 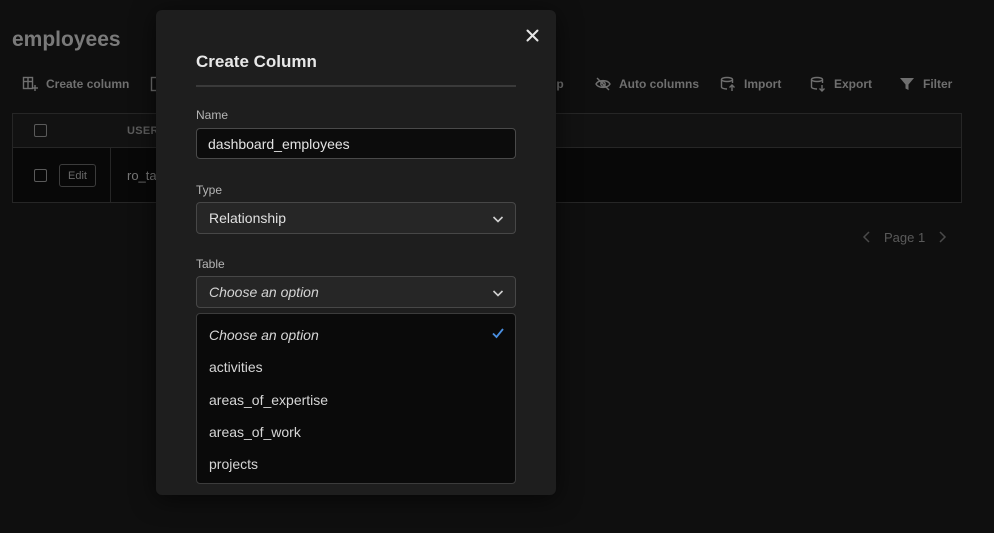 What do you see at coordinates (77, 175) in the screenshot?
I see `row-edit-button: Edit` at bounding box center [77, 175].